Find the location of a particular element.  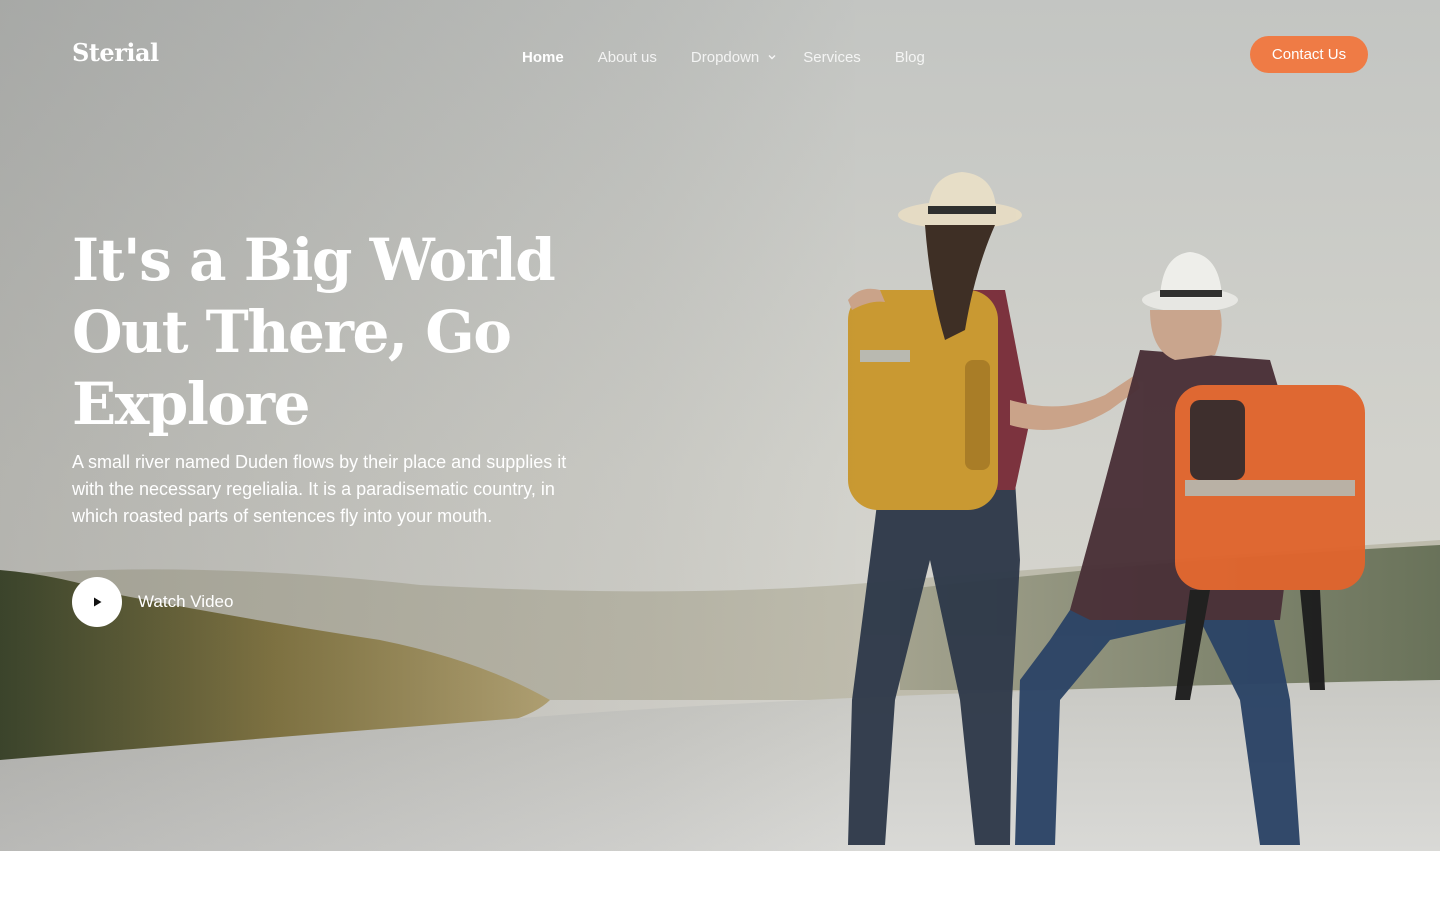

play-button is located at coordinates (97, 602).